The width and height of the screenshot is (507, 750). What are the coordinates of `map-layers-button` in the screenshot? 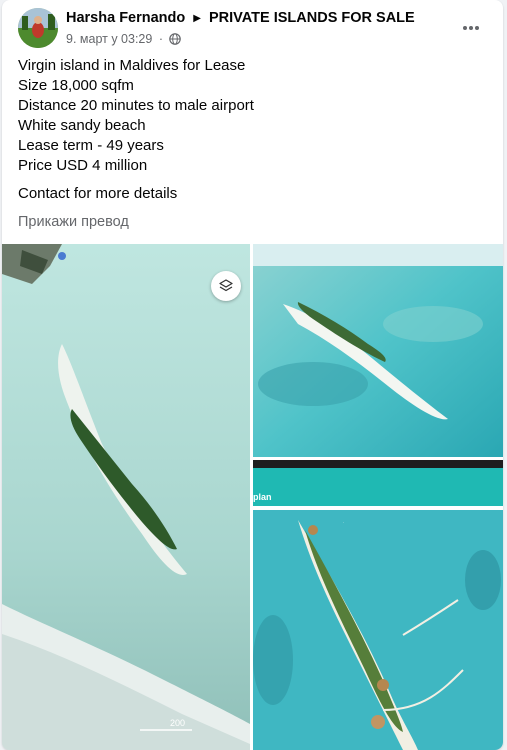 It's located at (226, 286).